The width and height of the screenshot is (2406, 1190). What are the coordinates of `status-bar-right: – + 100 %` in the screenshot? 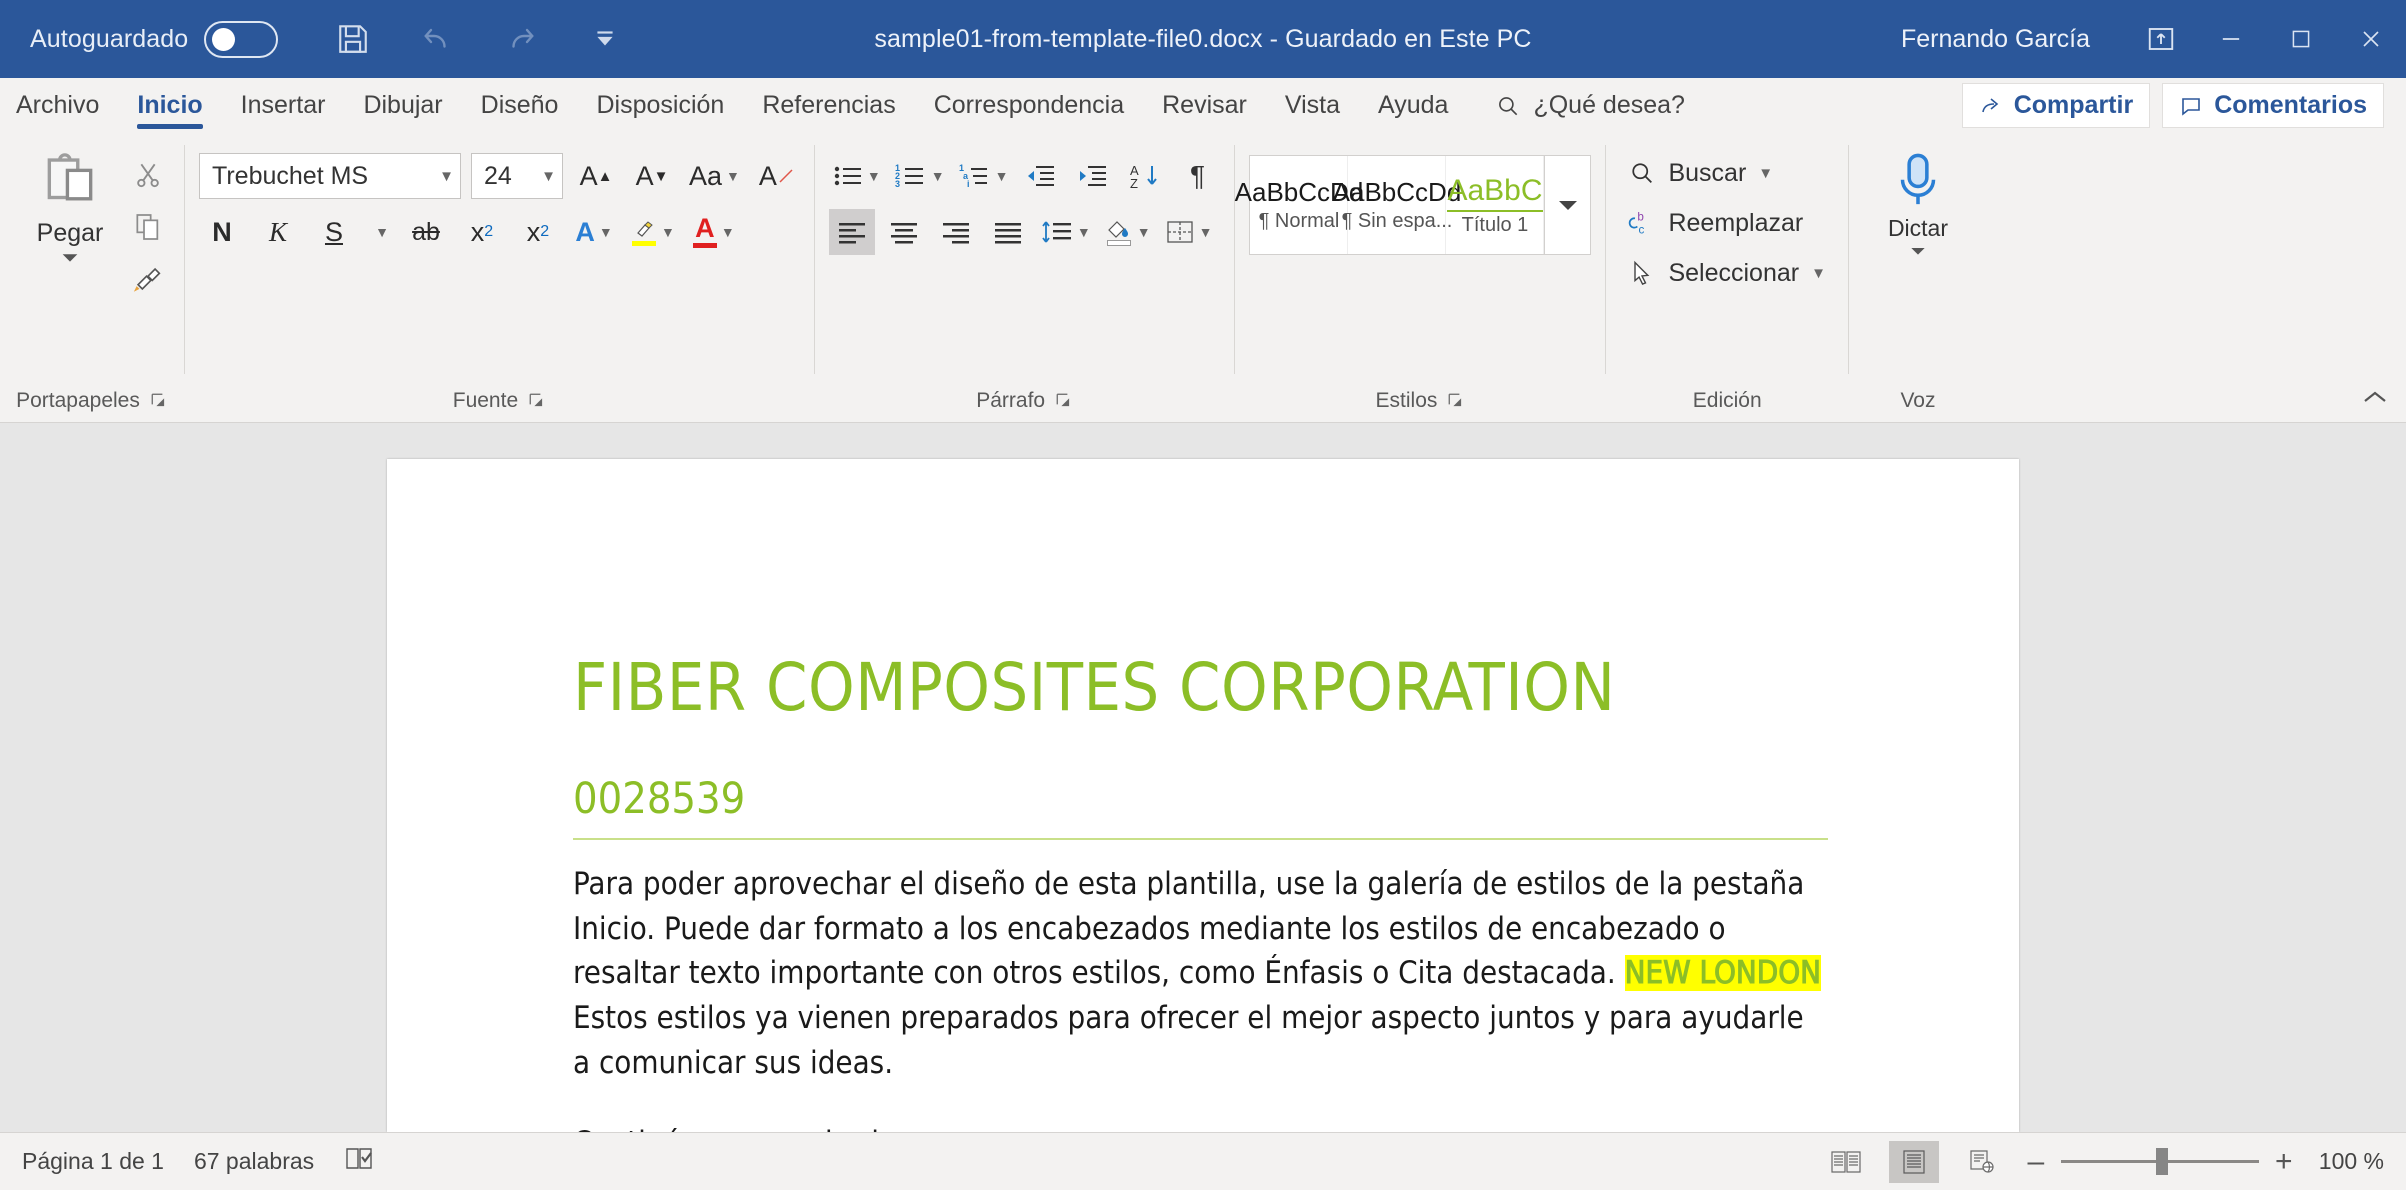 It's located at (2102, 1161).